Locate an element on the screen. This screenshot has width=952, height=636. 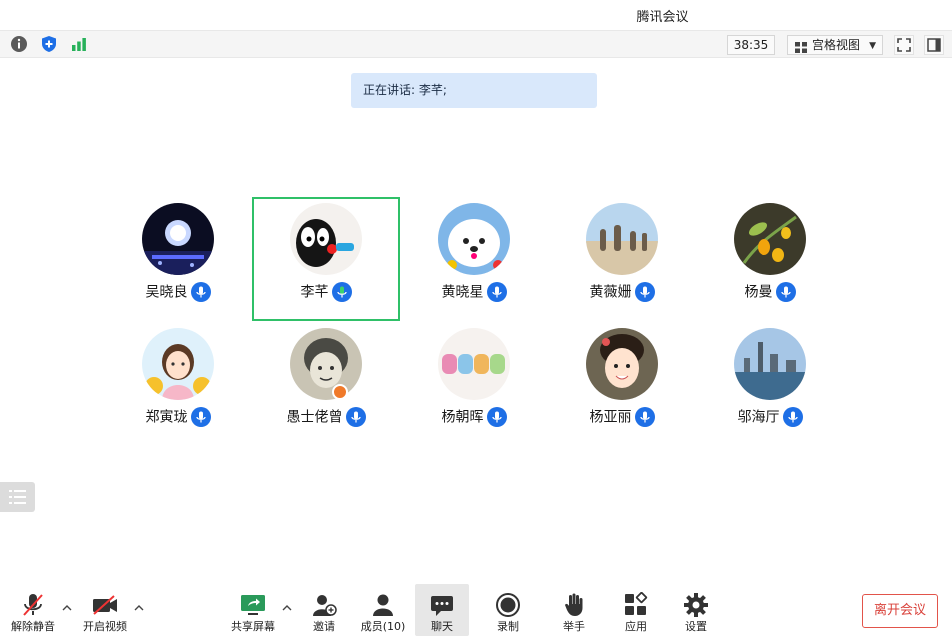
signal-icon is located at coordinates (79, 44).